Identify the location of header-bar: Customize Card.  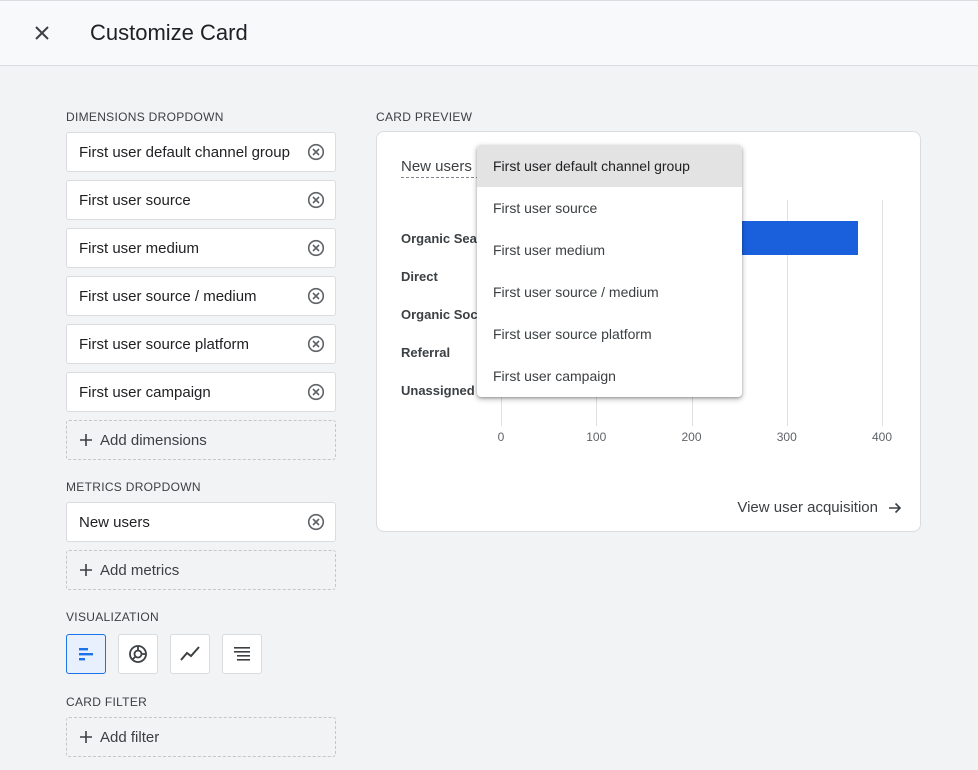
(489, 33).